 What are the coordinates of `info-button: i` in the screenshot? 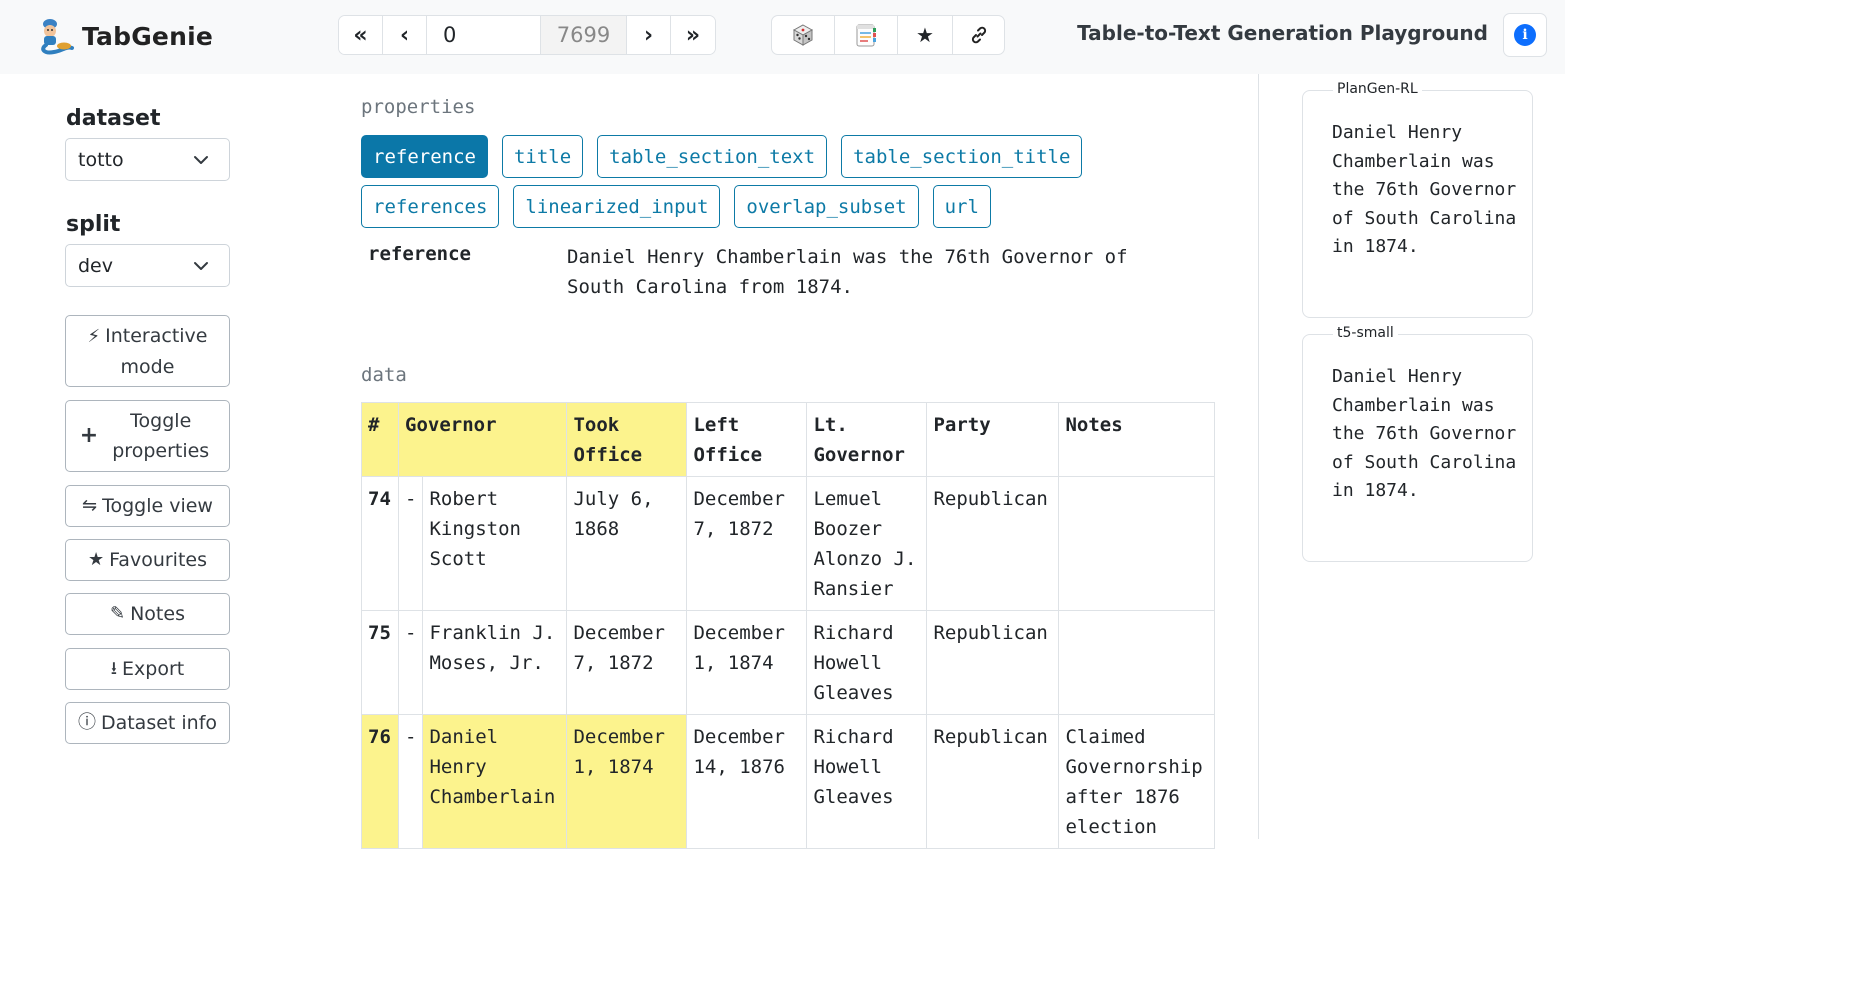 It's located at (1525, 35).